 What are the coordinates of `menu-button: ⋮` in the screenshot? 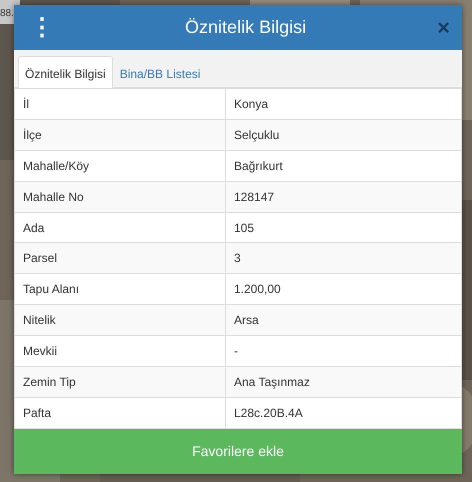 It's located at (42, 28).